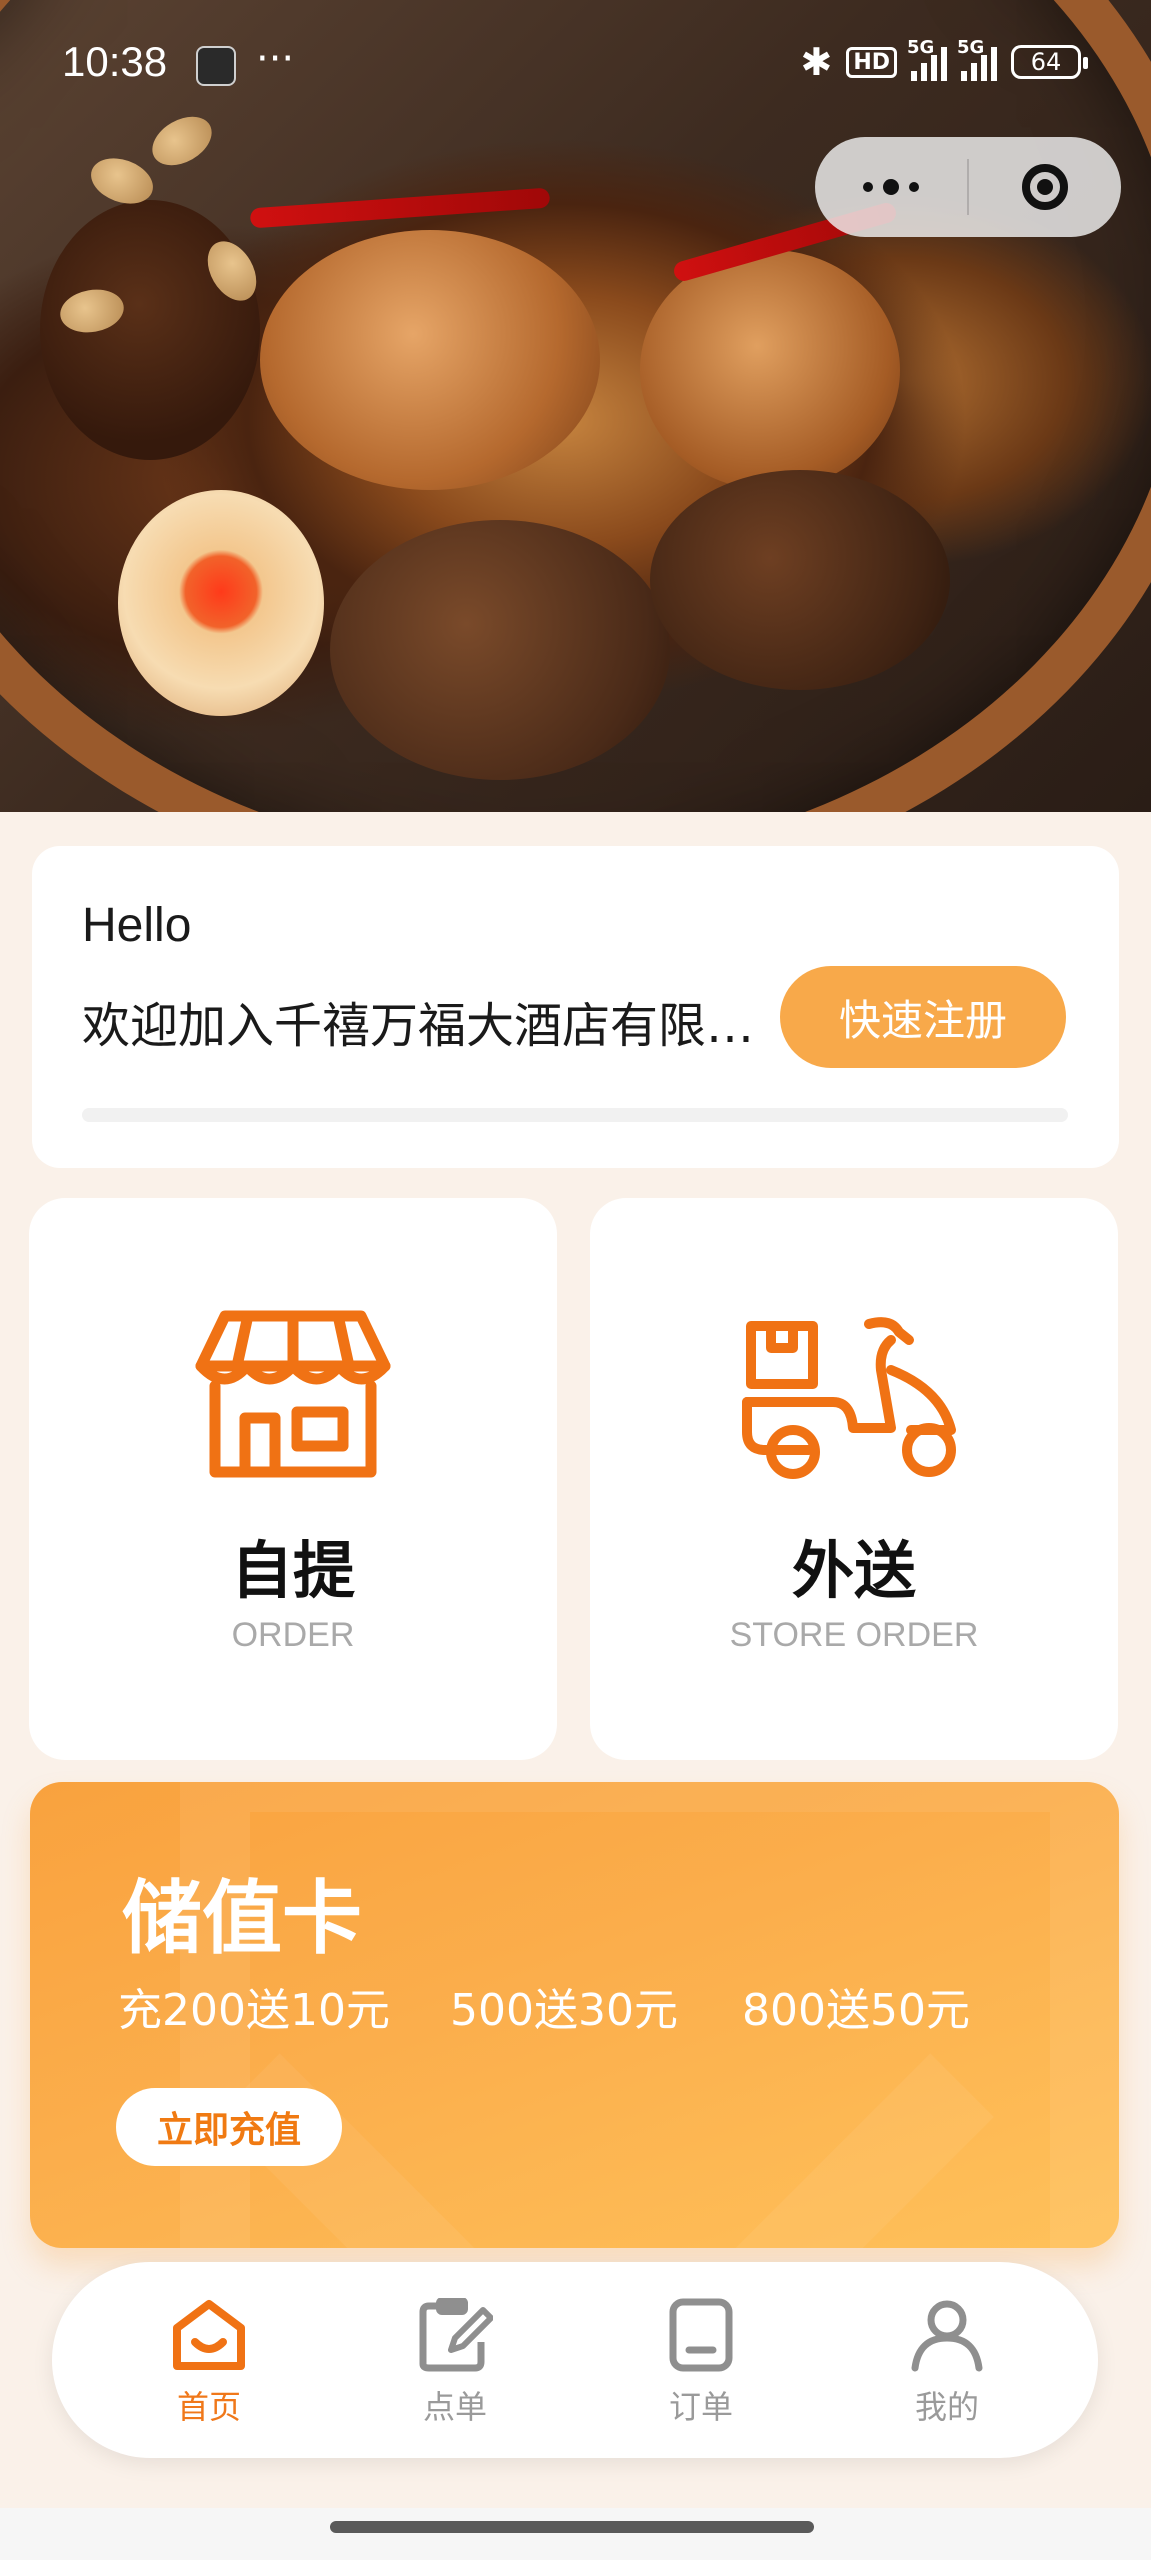 The width and height of the screenshot is (1151, 2560). Describe the element at coordinates (454, 2407) in the screenshot. I see `tab-order-menu-label: 点单` at that location.